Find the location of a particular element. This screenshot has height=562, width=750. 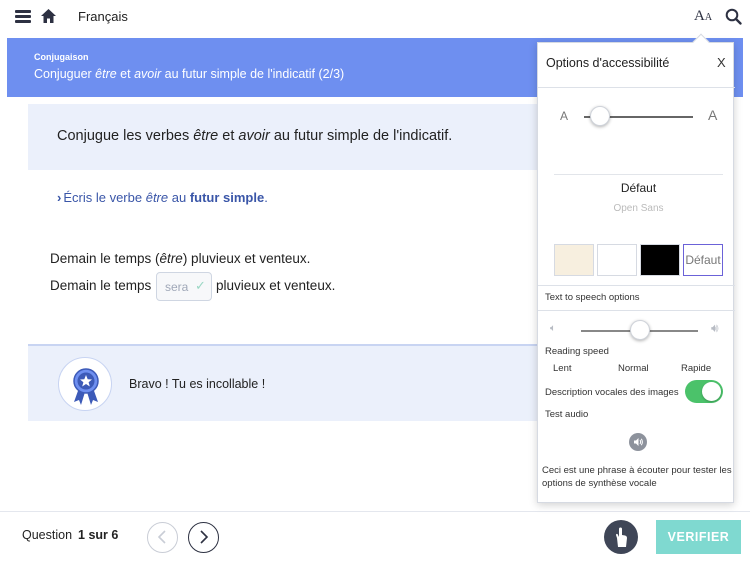

home-icon is located at coordinates (48, 16).